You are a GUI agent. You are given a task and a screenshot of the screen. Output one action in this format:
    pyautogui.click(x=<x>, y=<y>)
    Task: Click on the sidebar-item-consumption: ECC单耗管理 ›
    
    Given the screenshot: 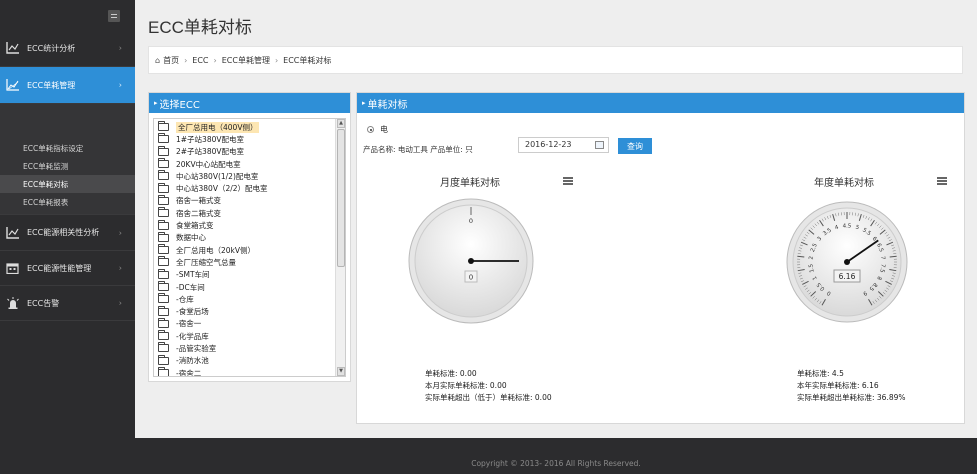 What is the action you would take?
    pyautogui.click(x=67, y=85)
    